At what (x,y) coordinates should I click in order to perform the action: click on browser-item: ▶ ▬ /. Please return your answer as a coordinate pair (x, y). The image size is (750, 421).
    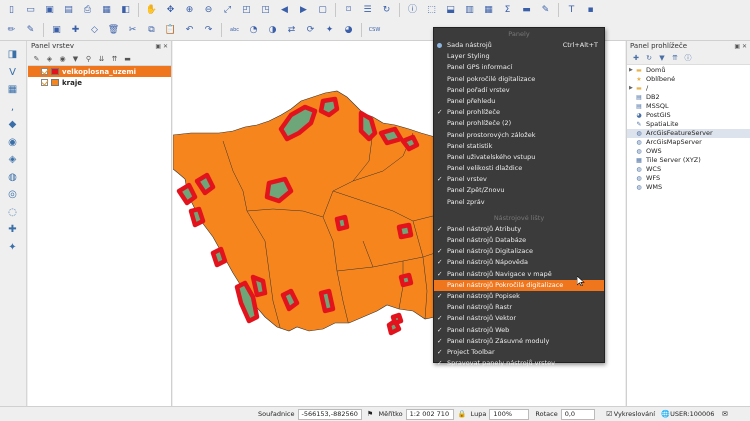
    Looking at the image, I should click on (688, 88).